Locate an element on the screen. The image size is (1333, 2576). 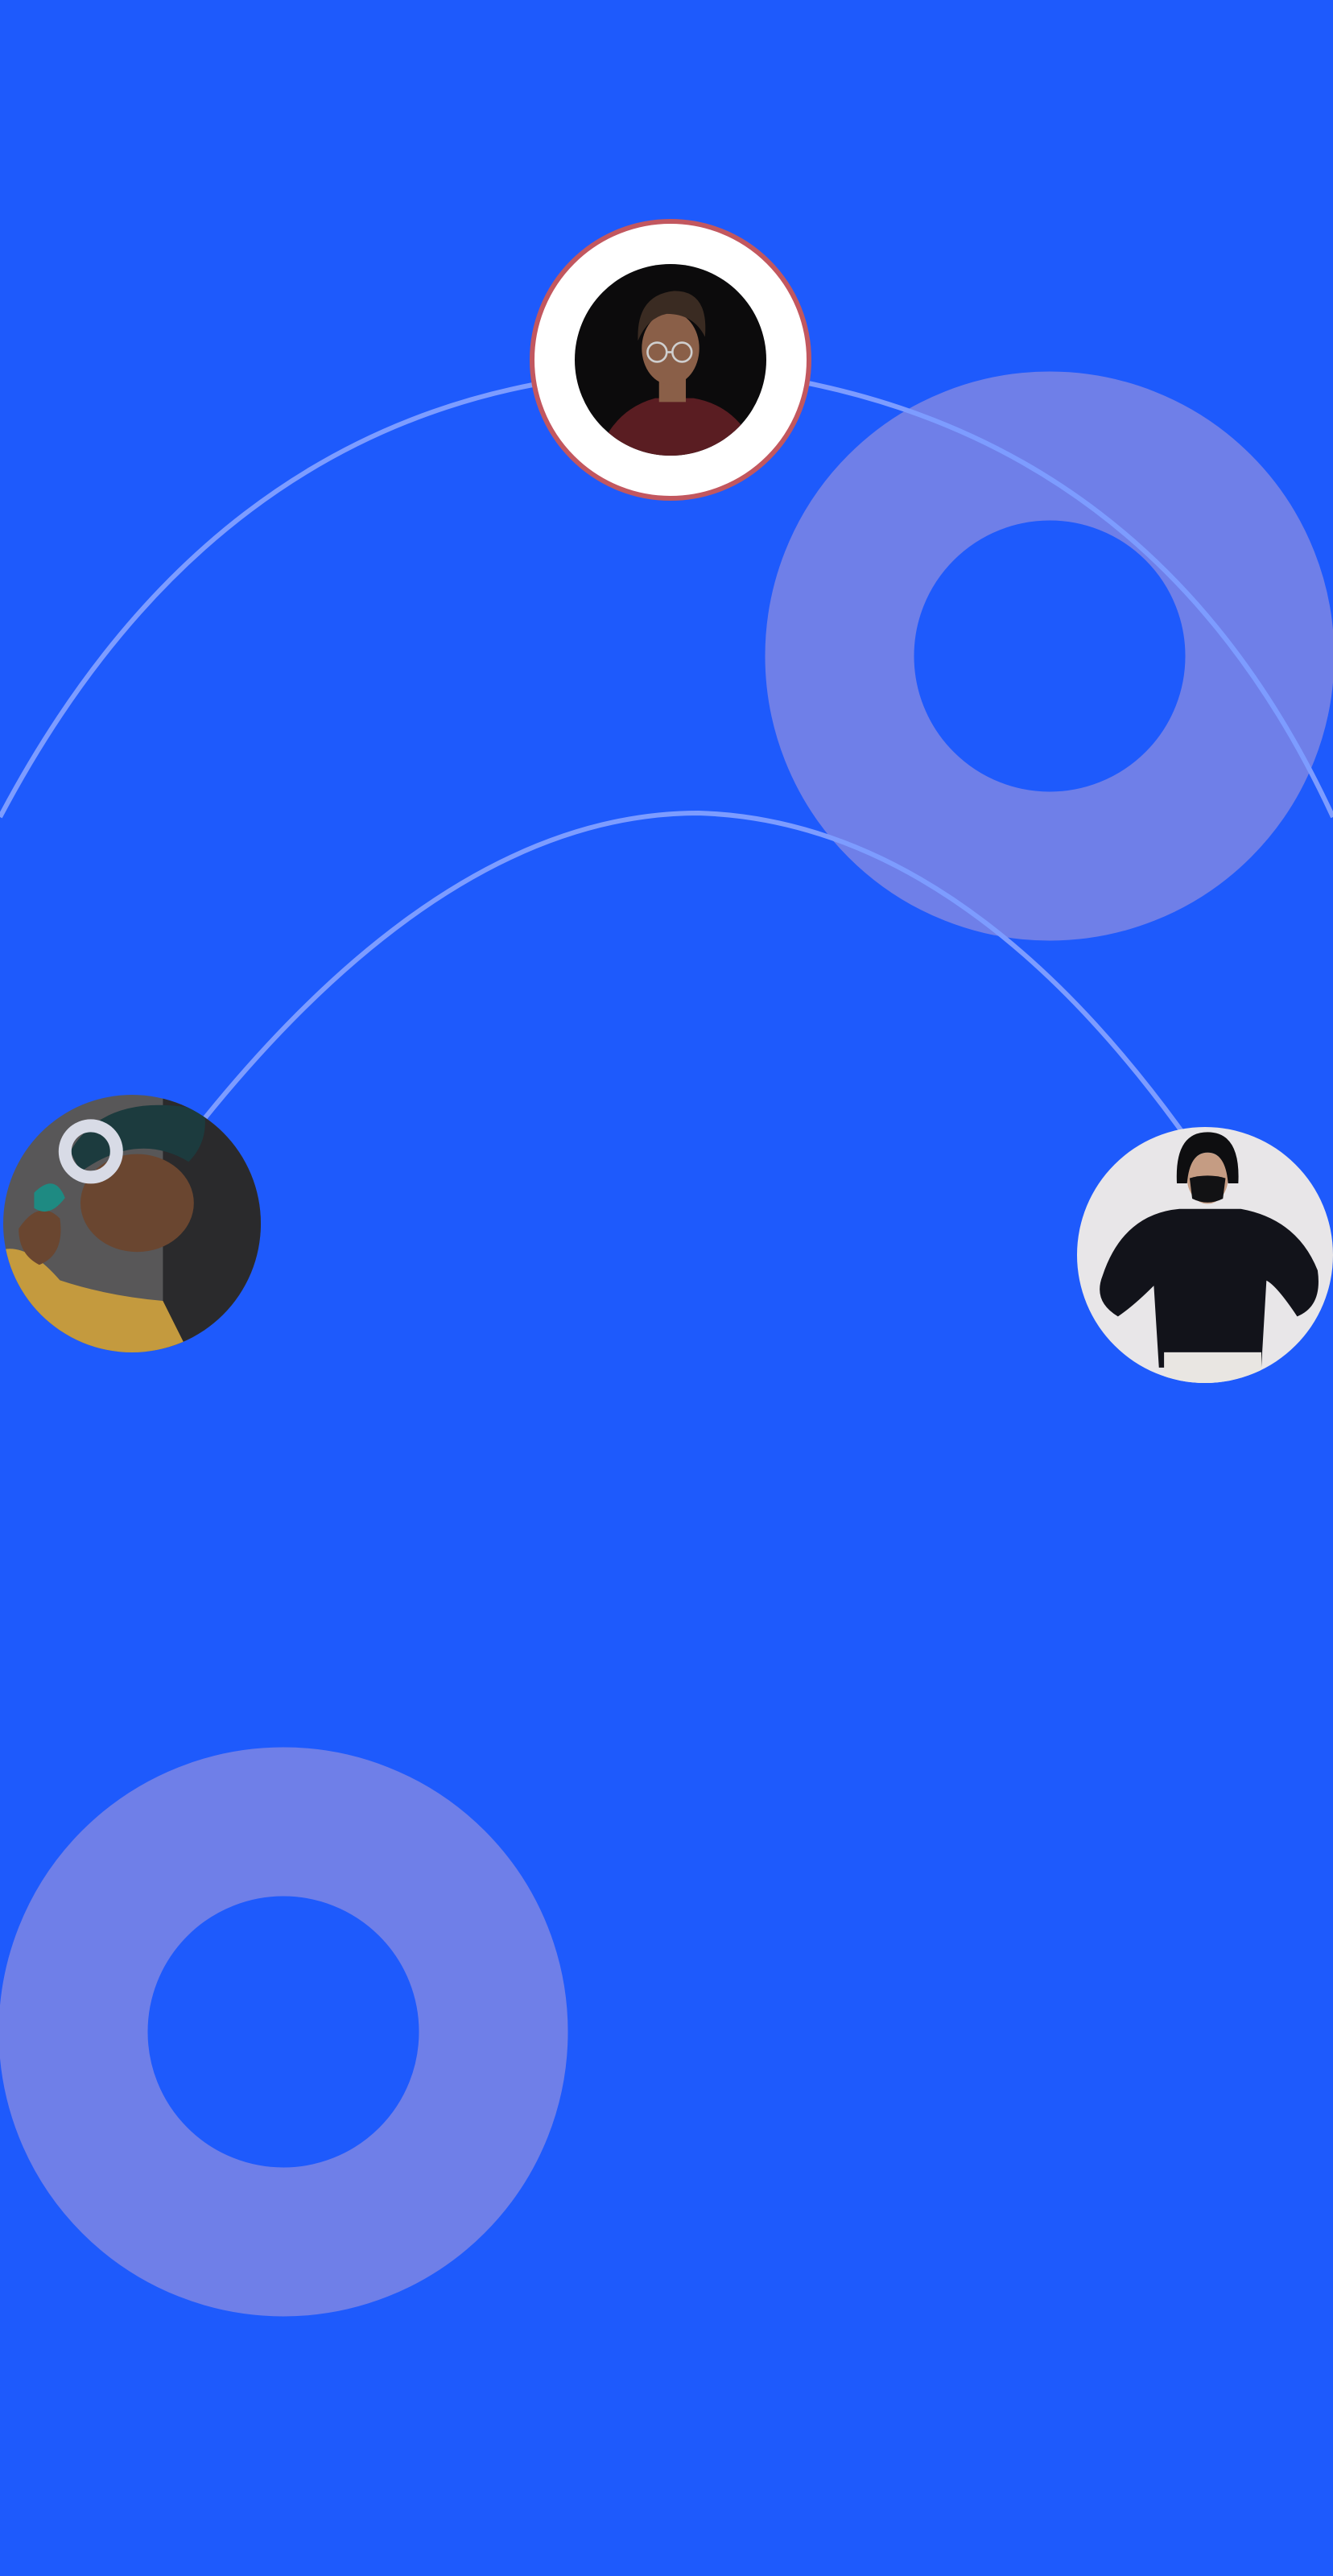
left-avatar-portrait is located at coordinates (132, 1223).